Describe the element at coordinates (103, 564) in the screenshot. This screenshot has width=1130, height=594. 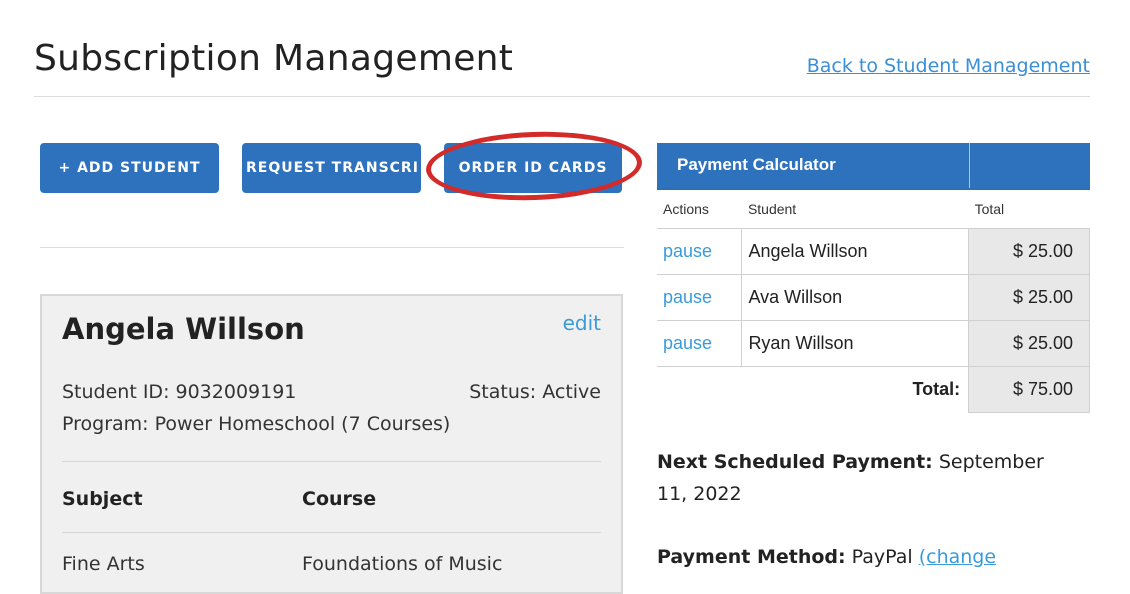
I see `subject-cell: Fine Arts` at that location.